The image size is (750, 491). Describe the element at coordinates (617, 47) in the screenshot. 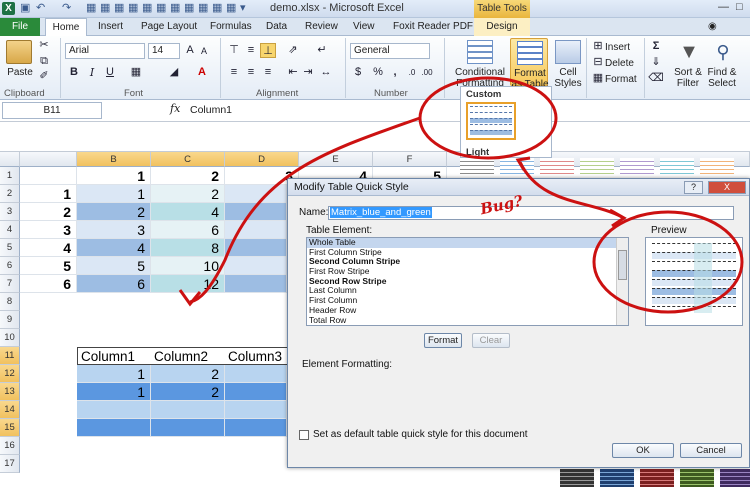

I see `insert-cells-button: Insert` at that location.